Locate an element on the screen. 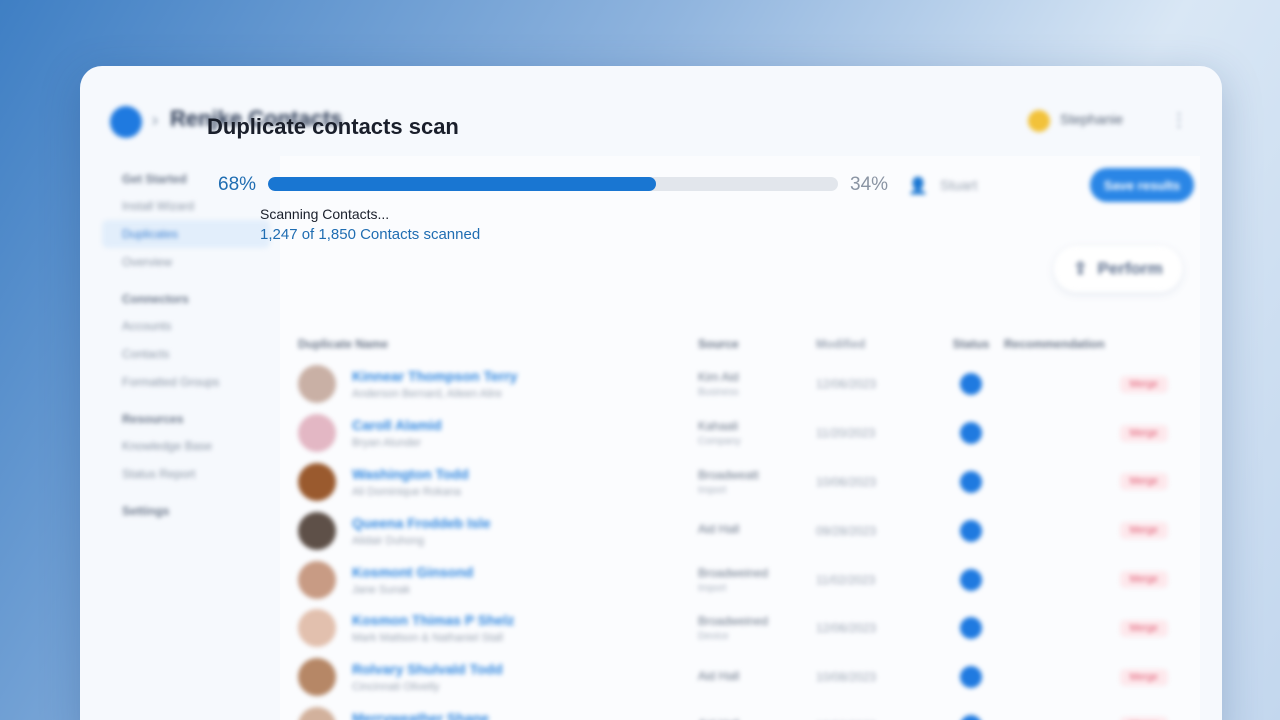 This screenshot has width=1280, height=720. contact-name: Kosmon Thimas P Shelz is located at coordinates (433, 620).